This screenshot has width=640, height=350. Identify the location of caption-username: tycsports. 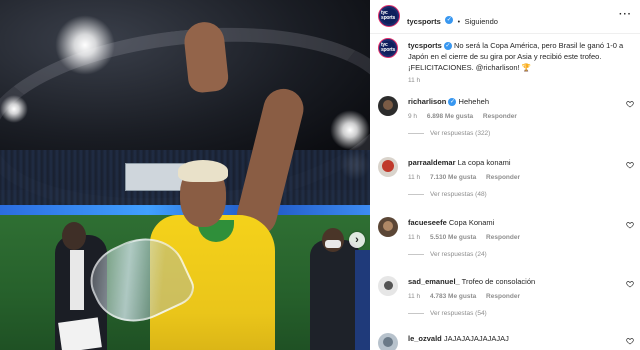
(425, 45).